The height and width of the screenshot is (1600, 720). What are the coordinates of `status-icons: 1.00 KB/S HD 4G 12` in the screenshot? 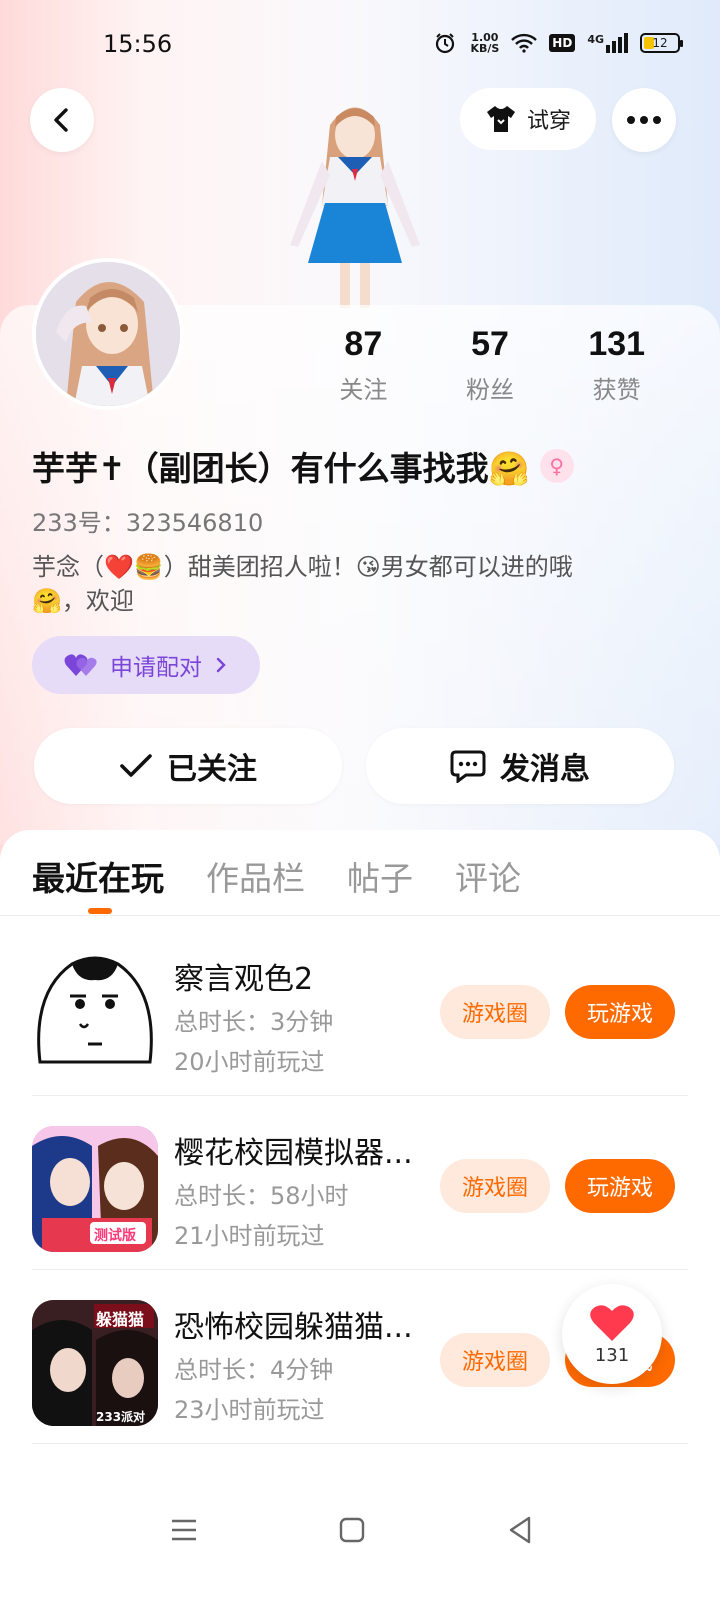 It's located at (557, 43).